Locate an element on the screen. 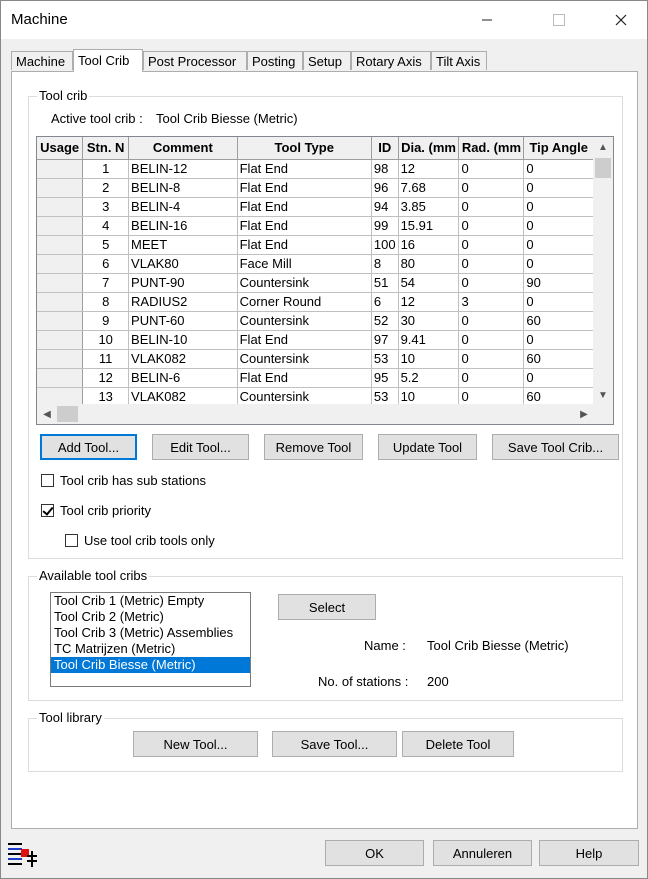 The width and height of the screenshot is (648, 879). cell-diameter: 5.2 is located at coordinates (429, 378).